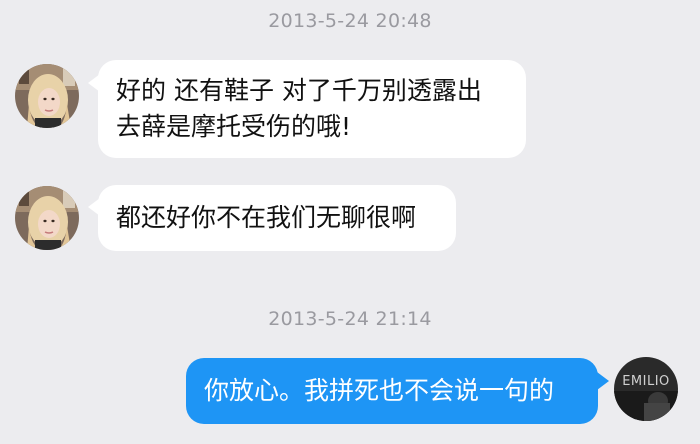 This screenshot has width=700, height=444. What do you see at coordinates (234, 126) in the screenshot?
I see `message-text-line: 去薛是摩托受伤的哦!` at bounding box center [234, 126].